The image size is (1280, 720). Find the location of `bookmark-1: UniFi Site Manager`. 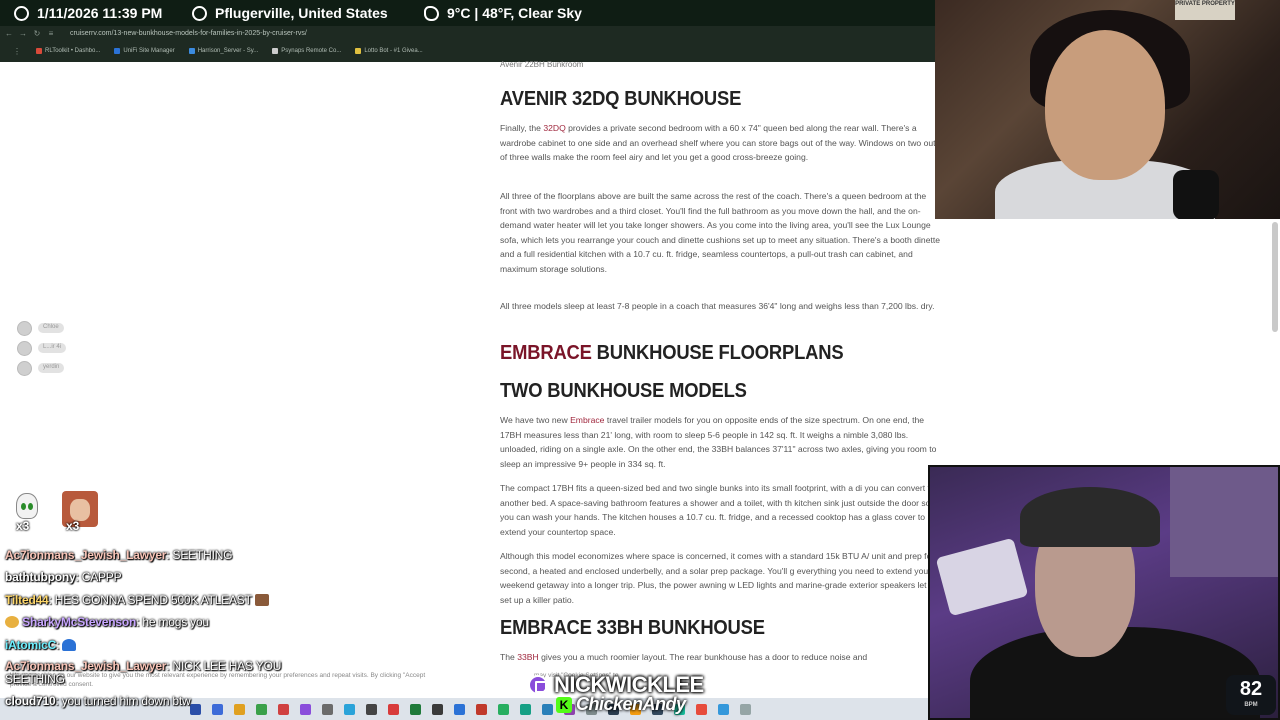

bookmark-1: UniFi Site Manager is located at coordinates (144, 51).